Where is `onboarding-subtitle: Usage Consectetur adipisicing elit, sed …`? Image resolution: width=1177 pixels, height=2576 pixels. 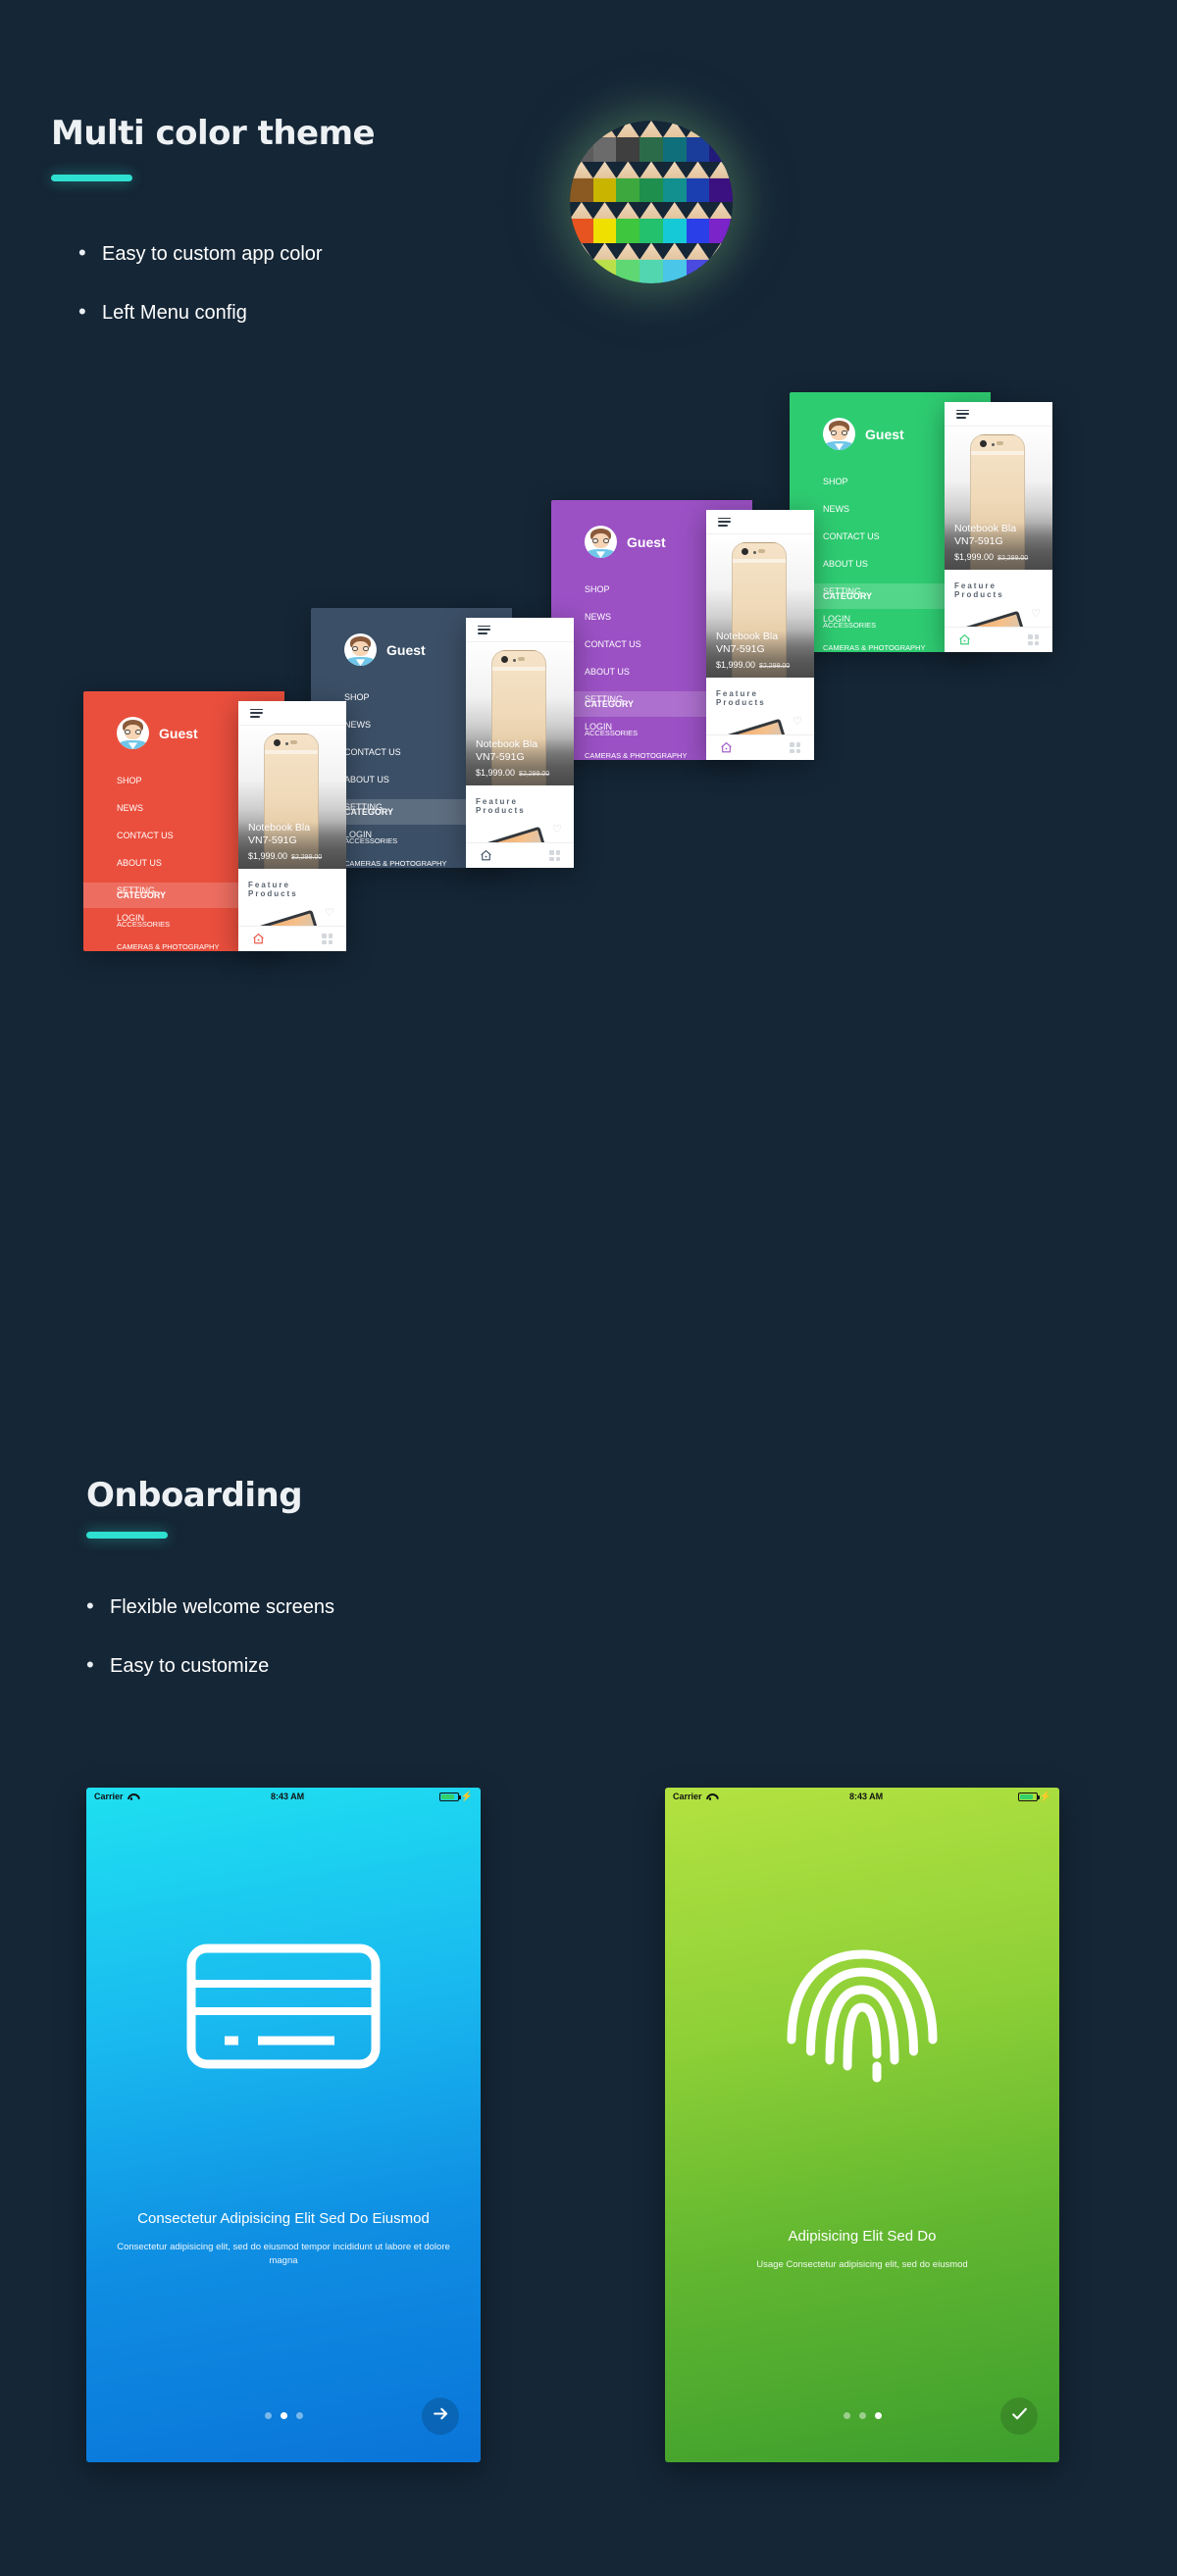 onboarding-subtitle: Usage Consectetur adipisicing elit, sed … is located at coordinates (862, 2264).